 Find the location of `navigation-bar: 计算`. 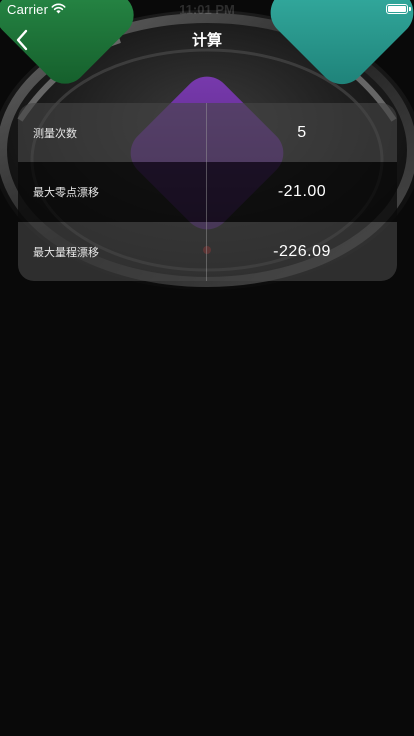

navigation-bar: 计算 is located at coordinates (207, 42).